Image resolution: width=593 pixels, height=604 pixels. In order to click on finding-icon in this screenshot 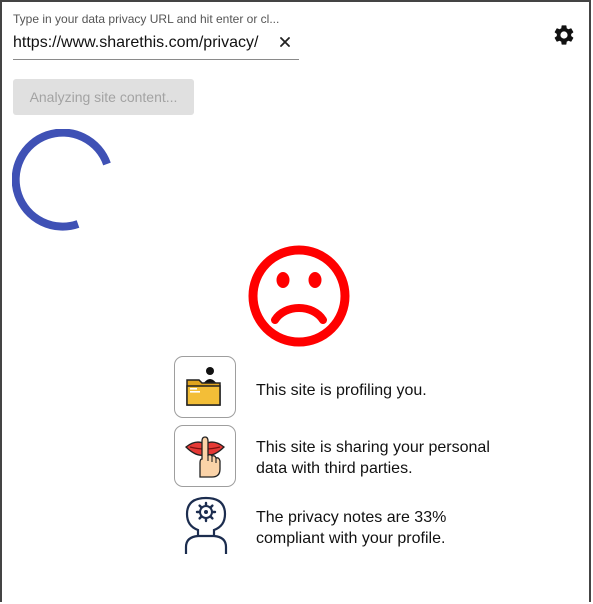, I will do `click(206, 525)`.